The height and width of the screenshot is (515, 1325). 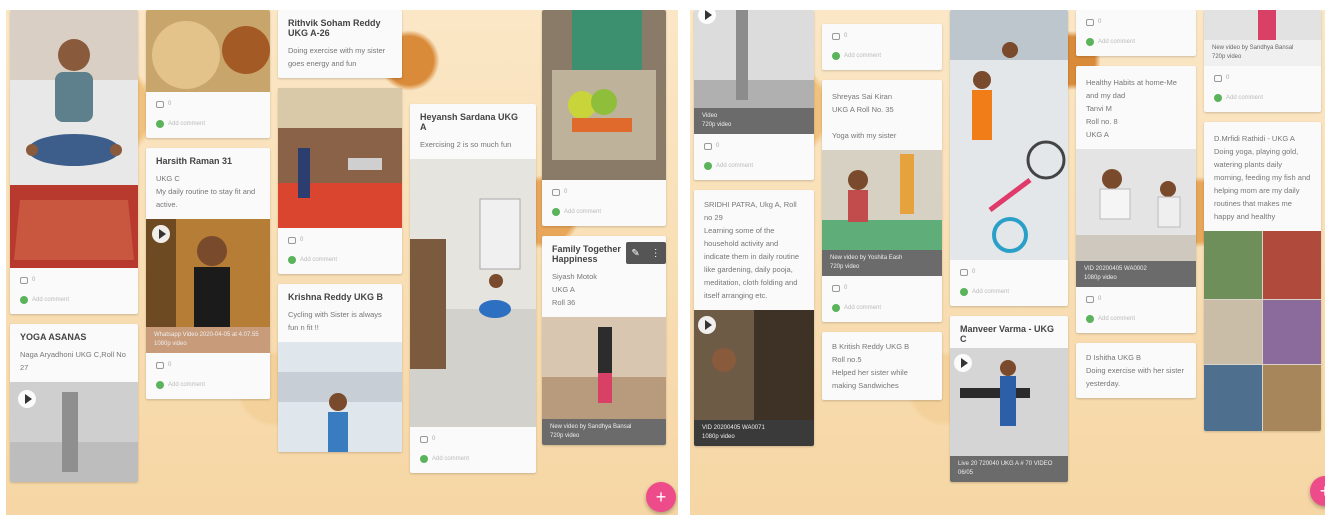 What do you see at coordinates (718, 437) in the screenshot?
I see `video-meta: 1080p video` at bounding box center [718, 437].